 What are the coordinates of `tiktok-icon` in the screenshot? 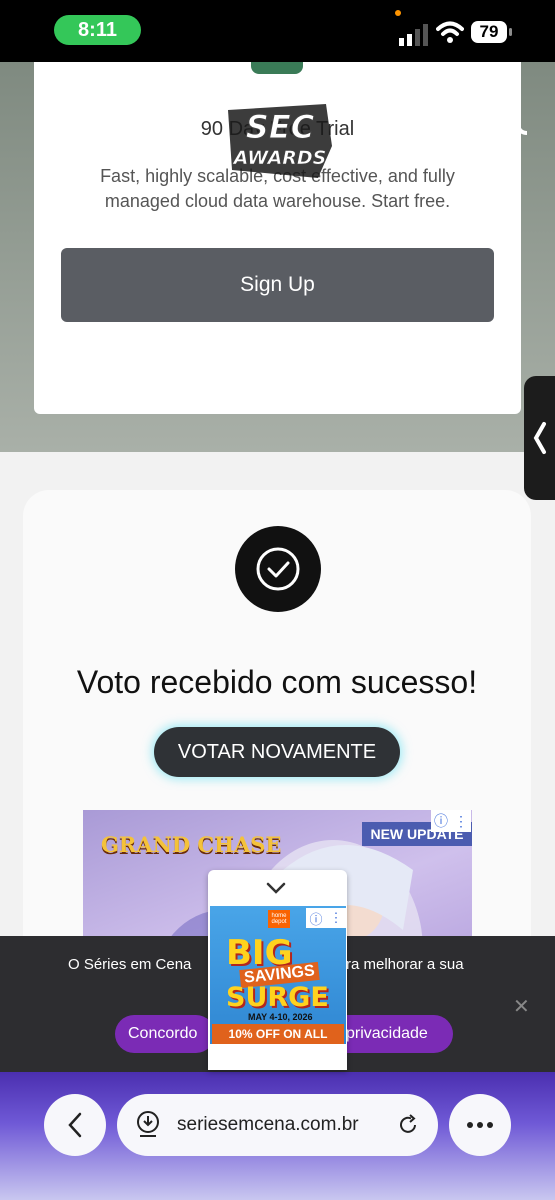 It's located at (518, 138).